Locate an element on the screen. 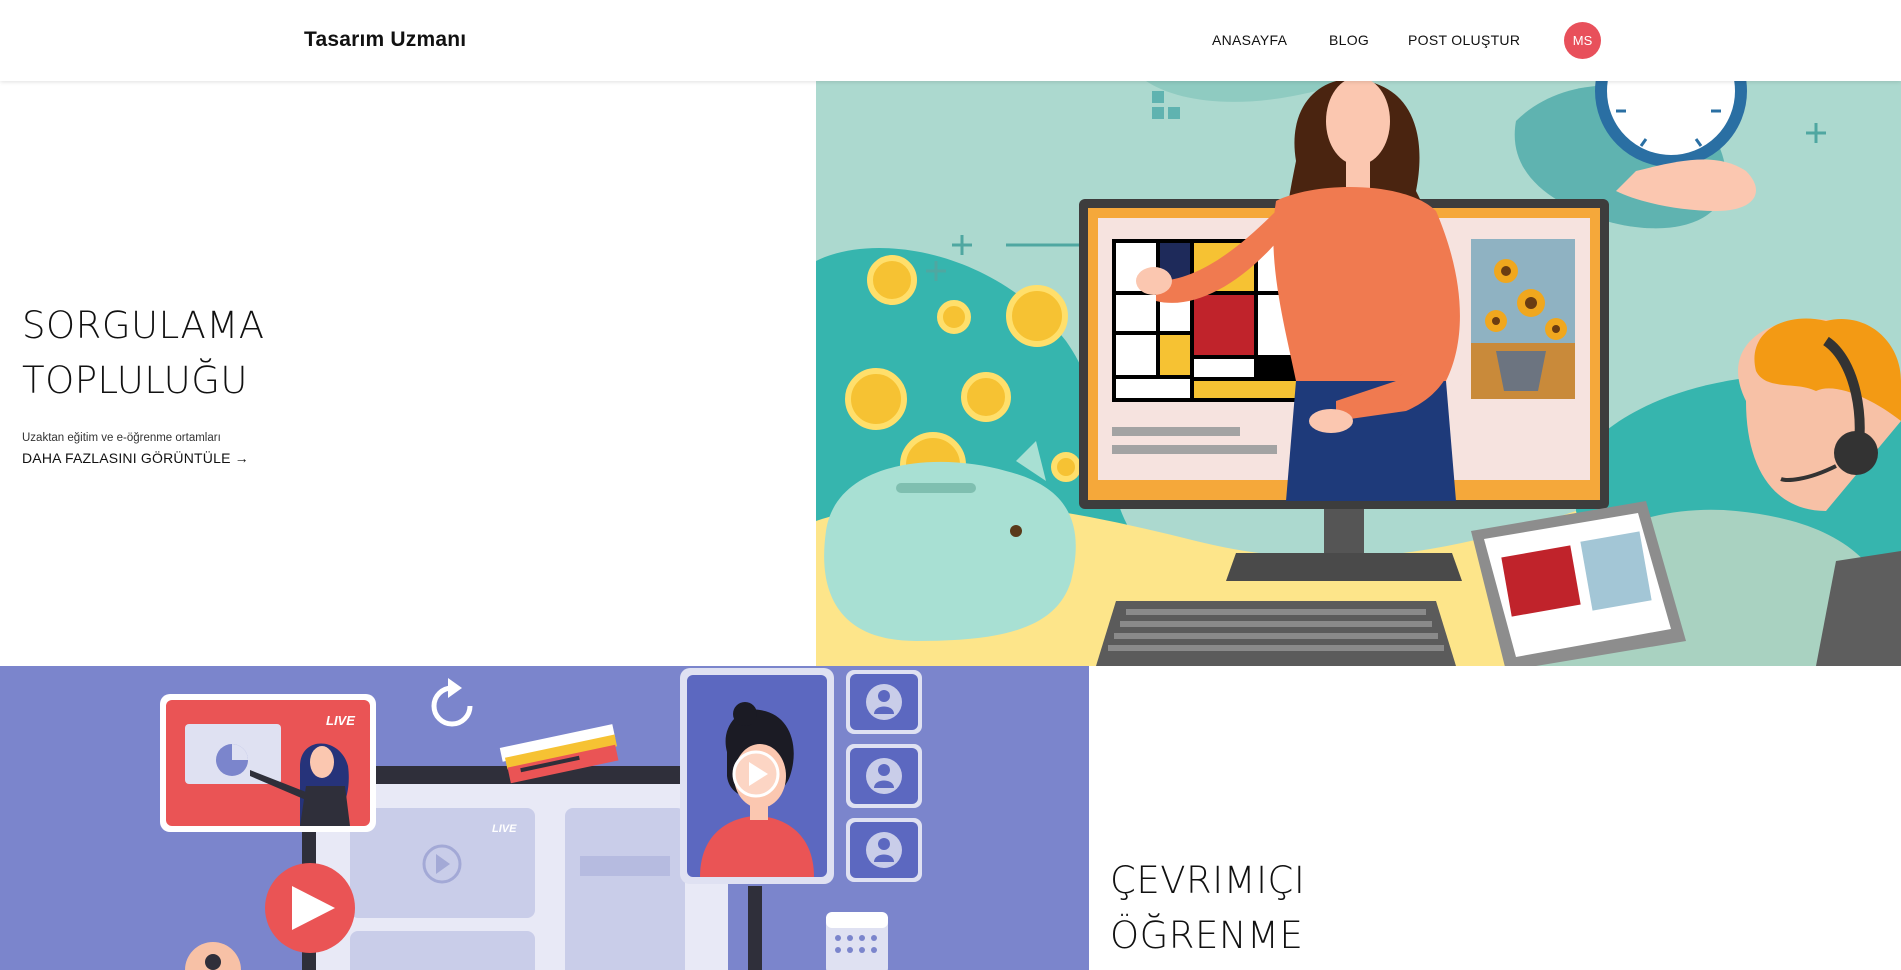 The image size is (1901, 970). user-avatar: MS is located at coordinates (1582, 40).